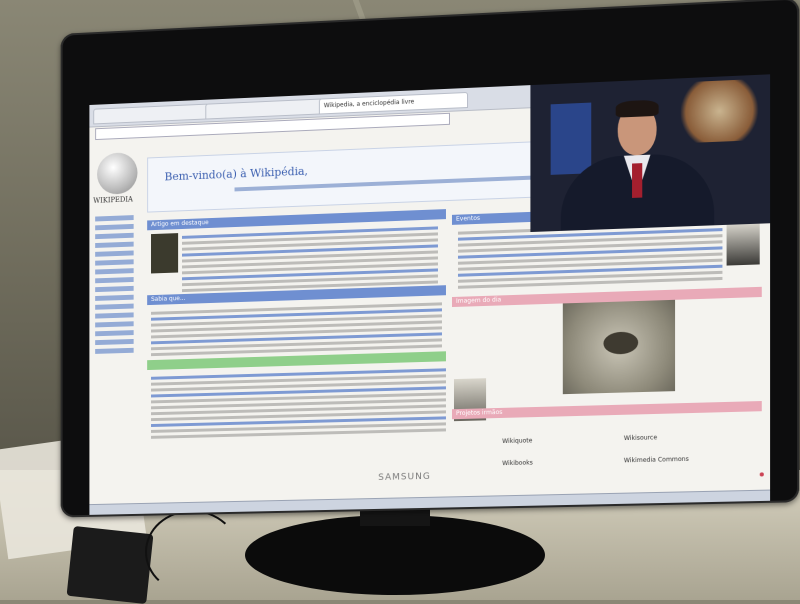  What do you see at coordinates (113, 200) in the screenshot?
I see `logo-text: WIKIPEDIA` at bounding box center [113, 200].